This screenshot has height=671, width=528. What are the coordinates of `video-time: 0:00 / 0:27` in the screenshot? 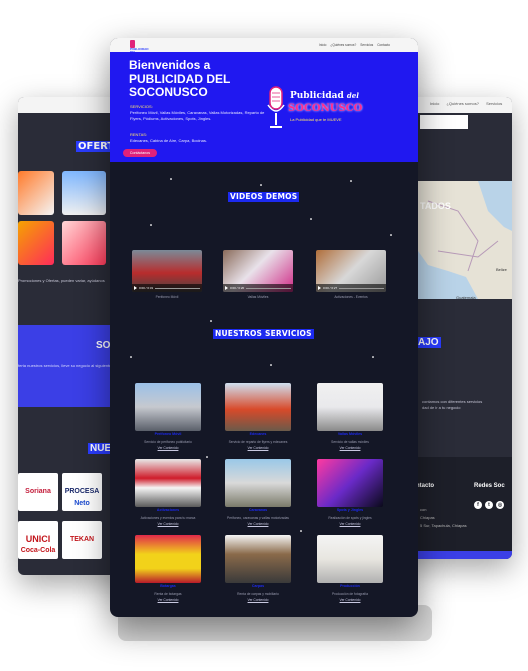 It's located at (330, 288).